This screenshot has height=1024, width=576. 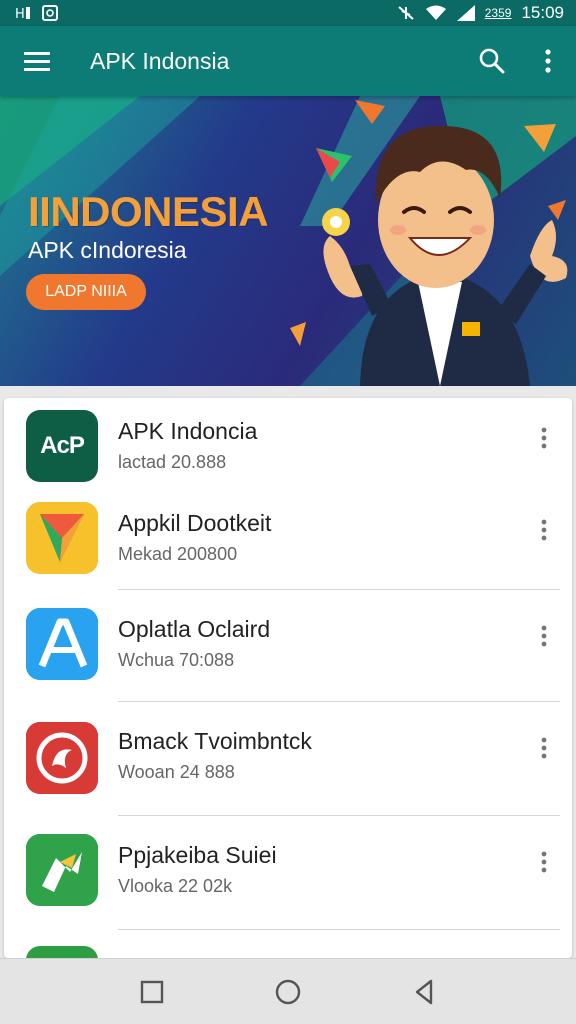 I want to click on battery-indicator: 2359, so click(x=498, y=13).